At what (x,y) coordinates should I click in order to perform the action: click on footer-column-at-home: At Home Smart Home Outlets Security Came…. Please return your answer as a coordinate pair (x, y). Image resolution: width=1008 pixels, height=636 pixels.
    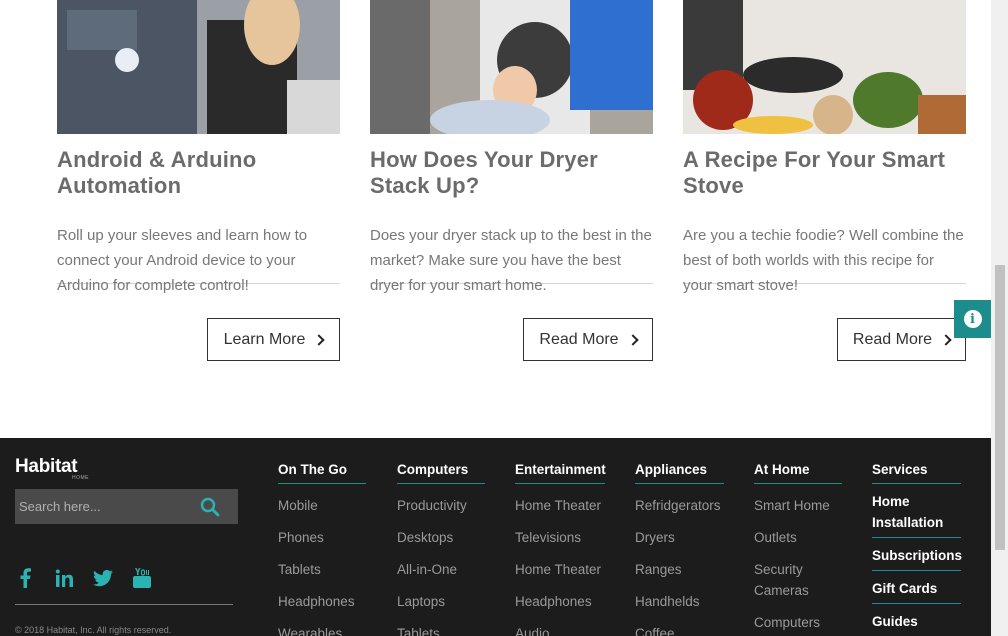
    Looking at the image, I should click on (798, 547).